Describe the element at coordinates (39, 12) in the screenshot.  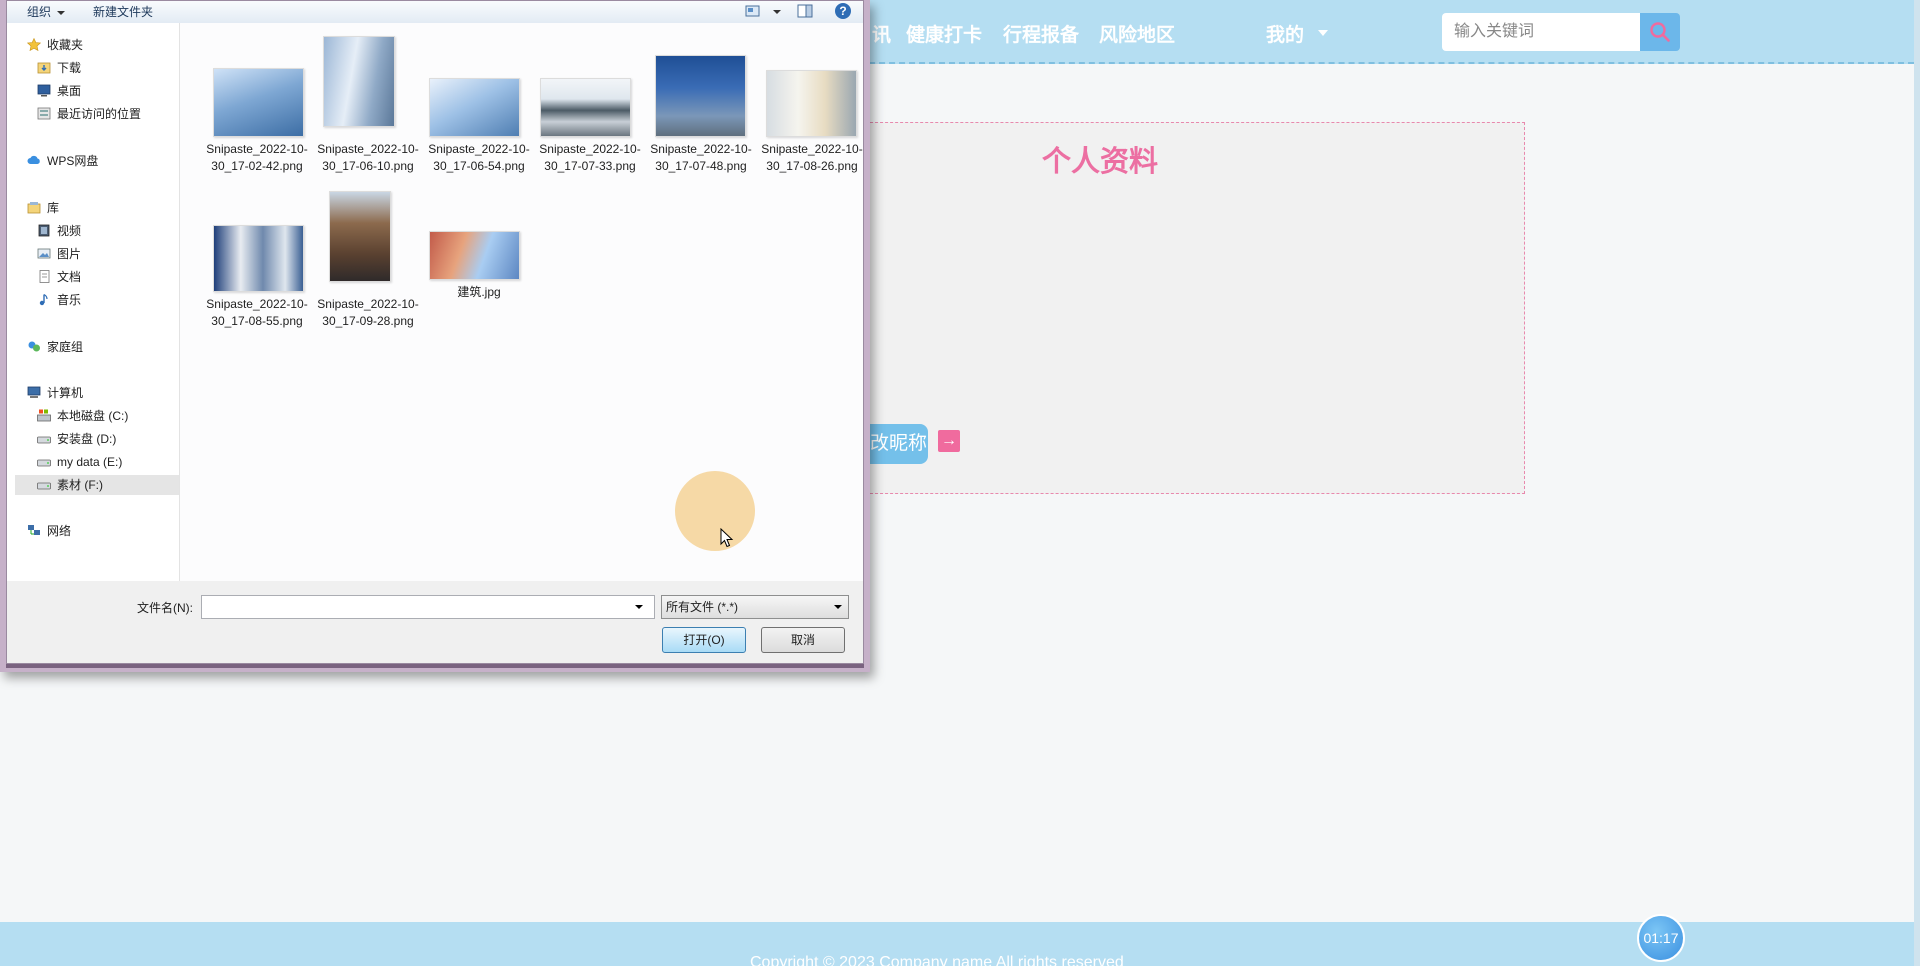
I see `organize-label: 组织` at that location.